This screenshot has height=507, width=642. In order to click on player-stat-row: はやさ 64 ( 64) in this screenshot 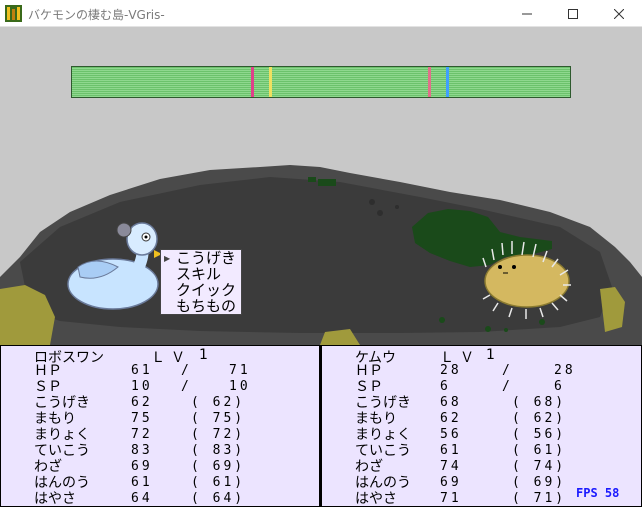, I will do `click(174, 498)`.